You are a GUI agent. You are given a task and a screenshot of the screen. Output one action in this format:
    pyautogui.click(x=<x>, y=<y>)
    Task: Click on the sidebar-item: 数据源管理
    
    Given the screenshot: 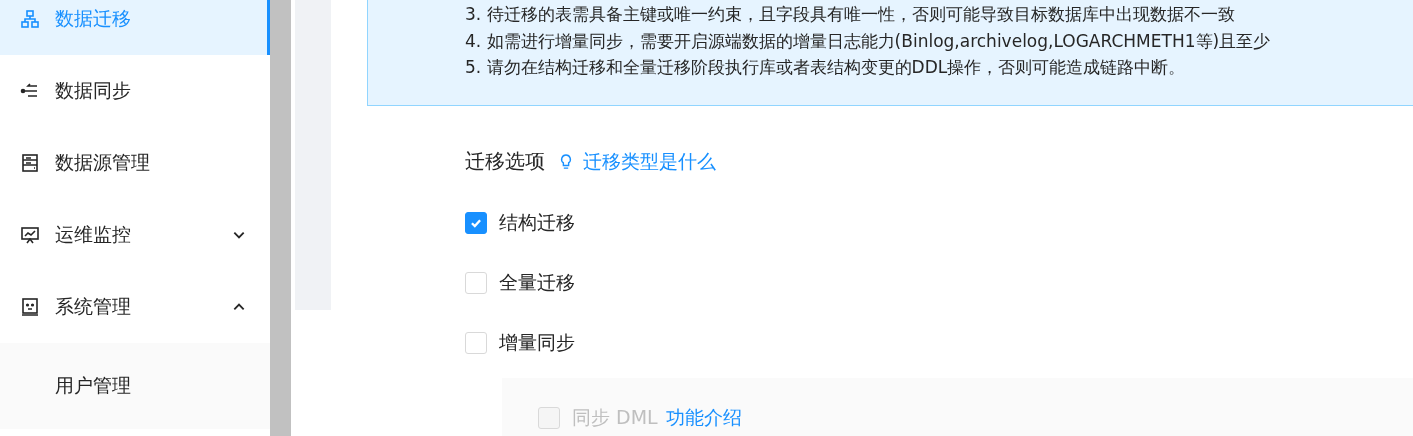 What is the action you would take?
    pyautogui.click(x=135, y=163)
    